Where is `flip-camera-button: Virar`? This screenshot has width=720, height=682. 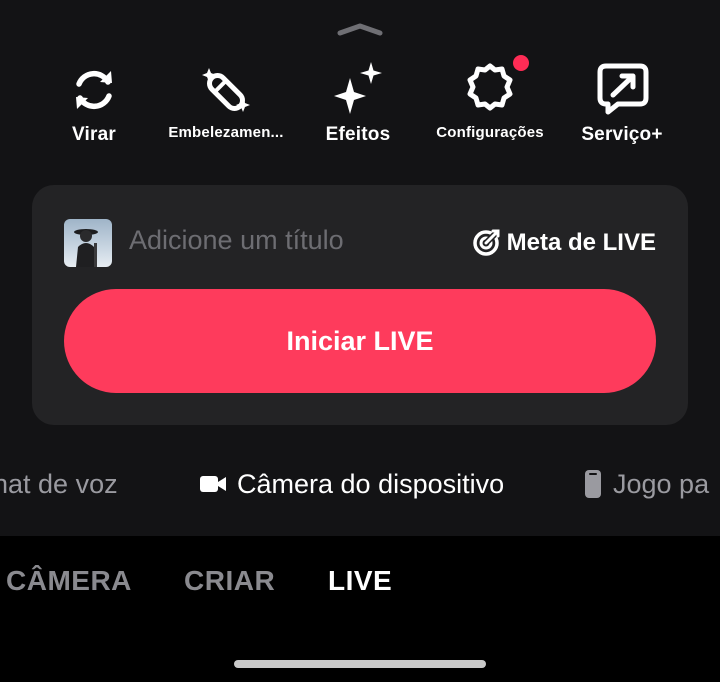 flip-camera-button: Virar is located at coordinates (94, 106).